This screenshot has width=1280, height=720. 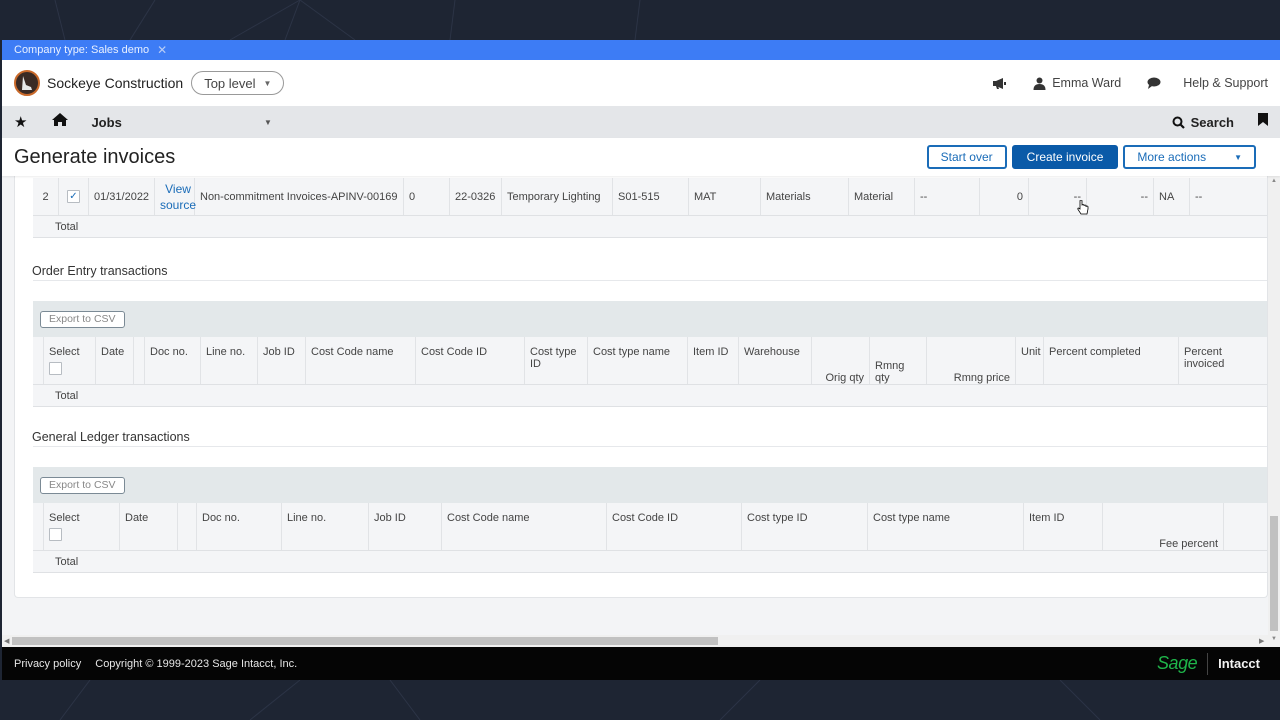 What do you see at coordinates (966, 157) in the screenshot?
I see `start-over-button: Start over` at bounding box center [966, 157].